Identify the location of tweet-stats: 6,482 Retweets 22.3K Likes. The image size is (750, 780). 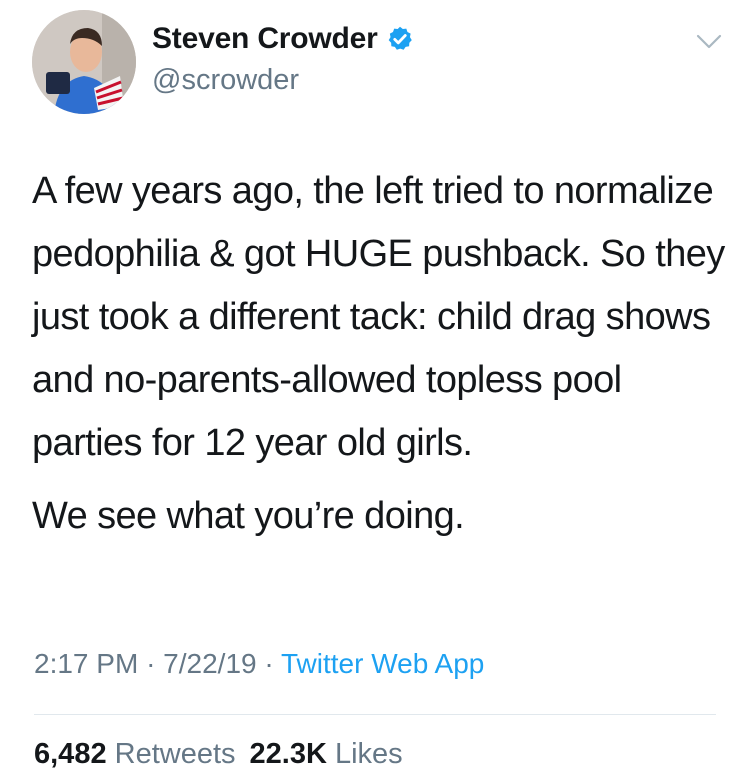
(218, 754).